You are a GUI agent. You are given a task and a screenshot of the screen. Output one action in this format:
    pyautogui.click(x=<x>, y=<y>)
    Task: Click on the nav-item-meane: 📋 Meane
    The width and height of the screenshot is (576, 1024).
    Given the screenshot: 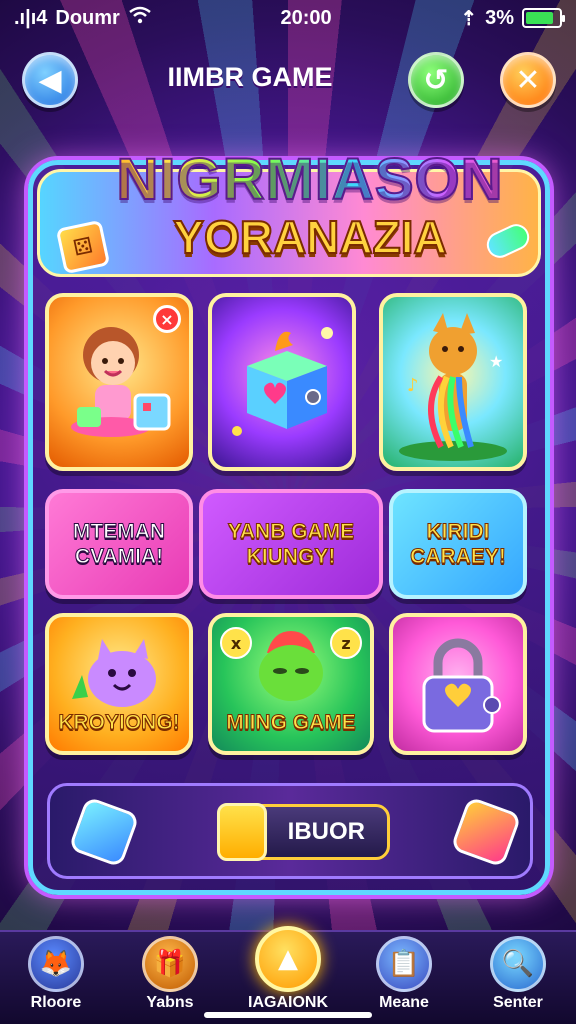 What is the action you would take?
    pyautogui.click(x=404, y=974)
    